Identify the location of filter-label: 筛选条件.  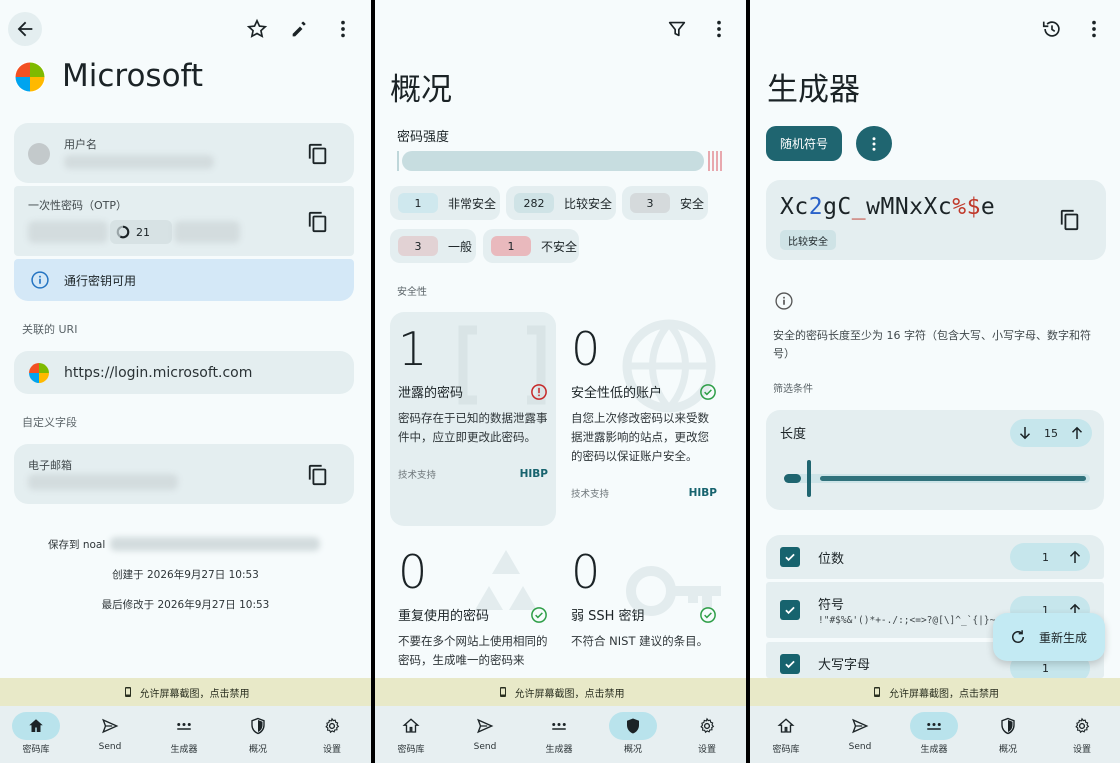
(793, 389).